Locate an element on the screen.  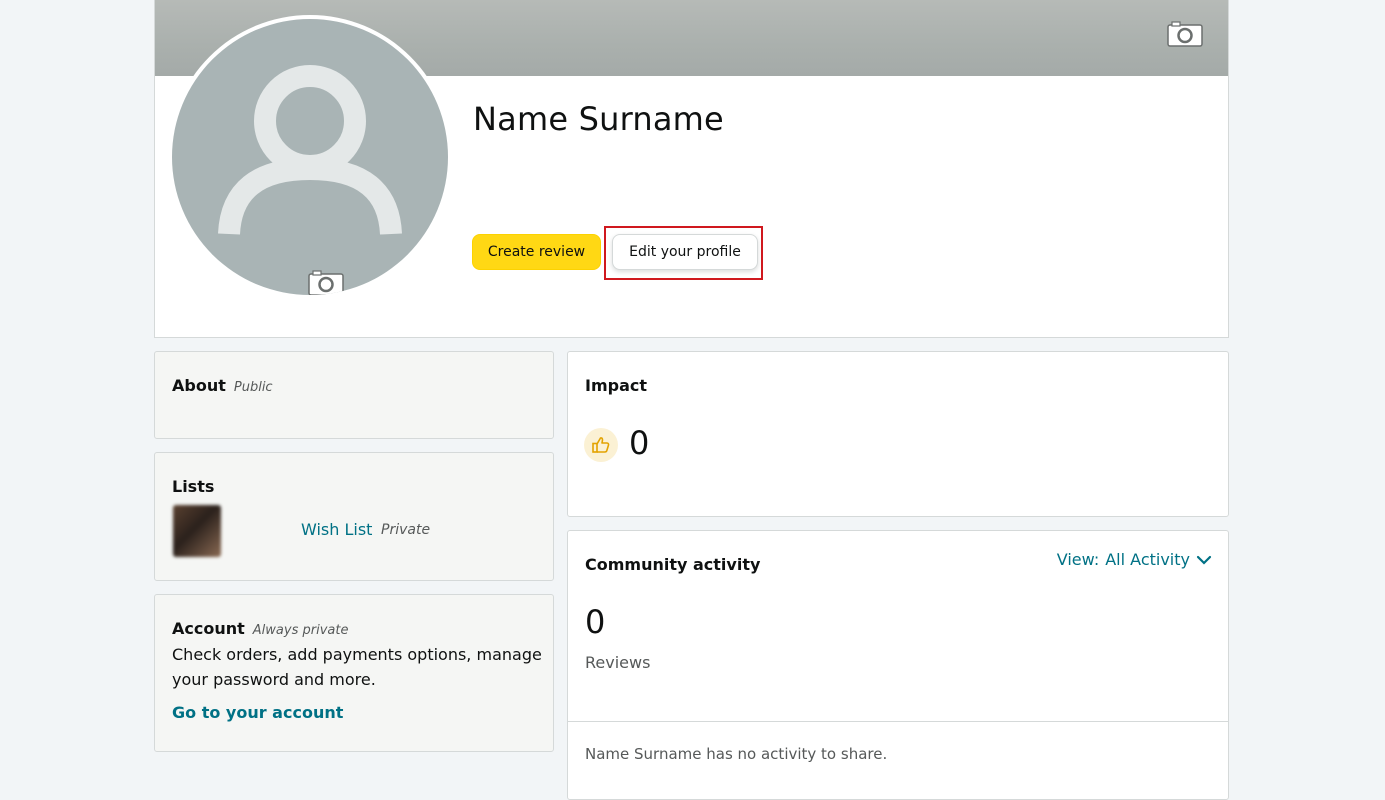
about-card: About Public is located at coordinates (354, 395).